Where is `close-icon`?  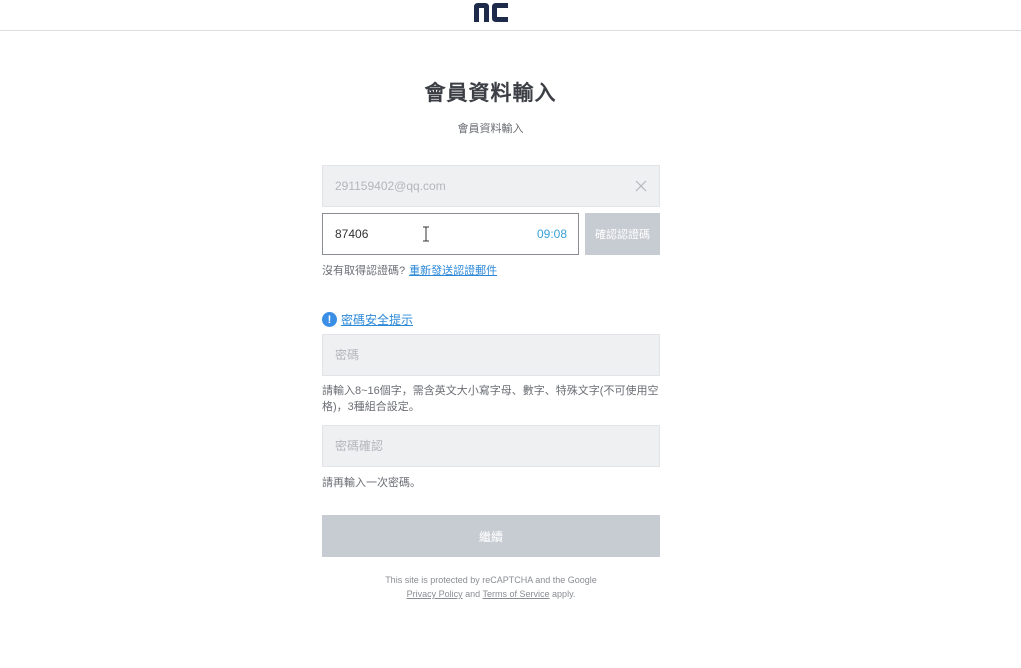 close-icon is located at coordinates (641, 186).